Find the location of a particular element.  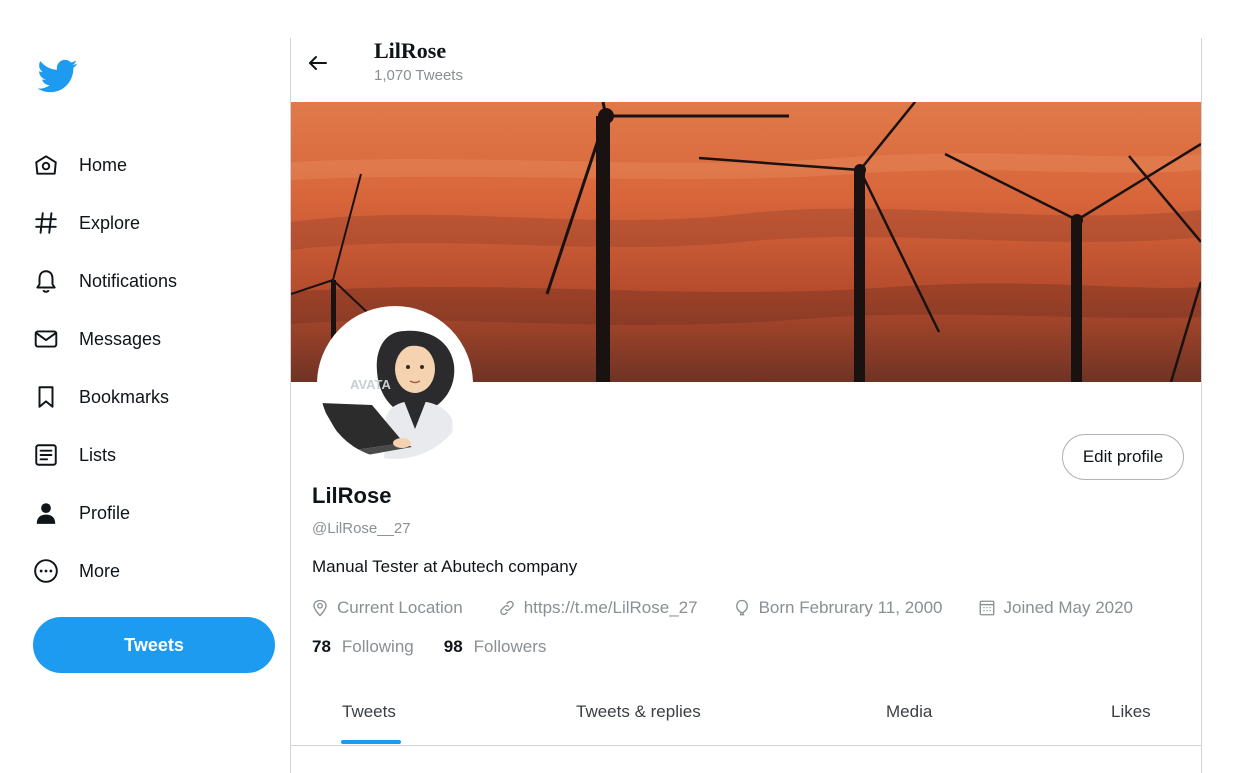

website-text: https://t.me/LilRose_27 is located at coordinates (610, 607).